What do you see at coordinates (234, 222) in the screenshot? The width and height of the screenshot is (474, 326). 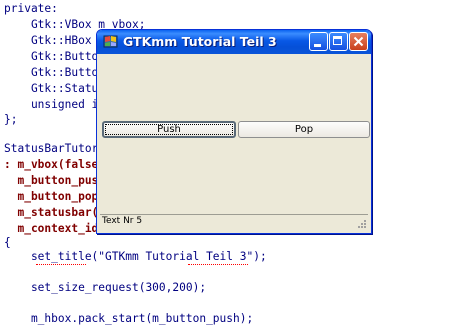 I see `statusbar: Text Nr 5` at bounding box center [234, 222].